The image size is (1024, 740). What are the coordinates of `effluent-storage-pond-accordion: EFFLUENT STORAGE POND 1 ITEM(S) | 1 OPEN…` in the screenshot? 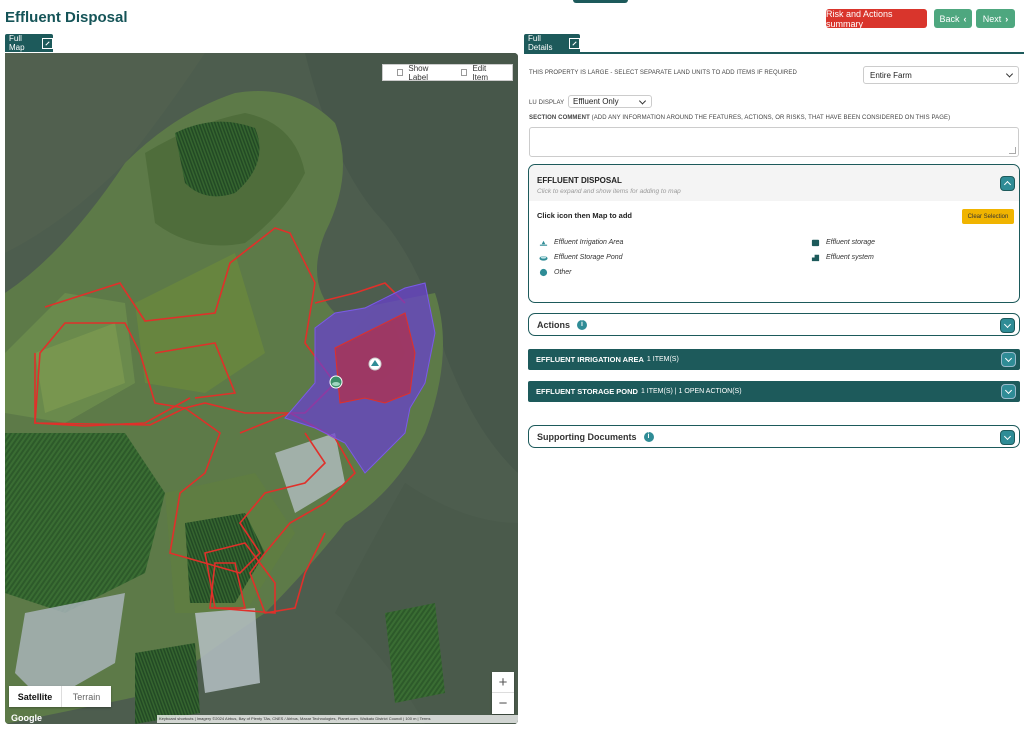 It's located at (774, 391).